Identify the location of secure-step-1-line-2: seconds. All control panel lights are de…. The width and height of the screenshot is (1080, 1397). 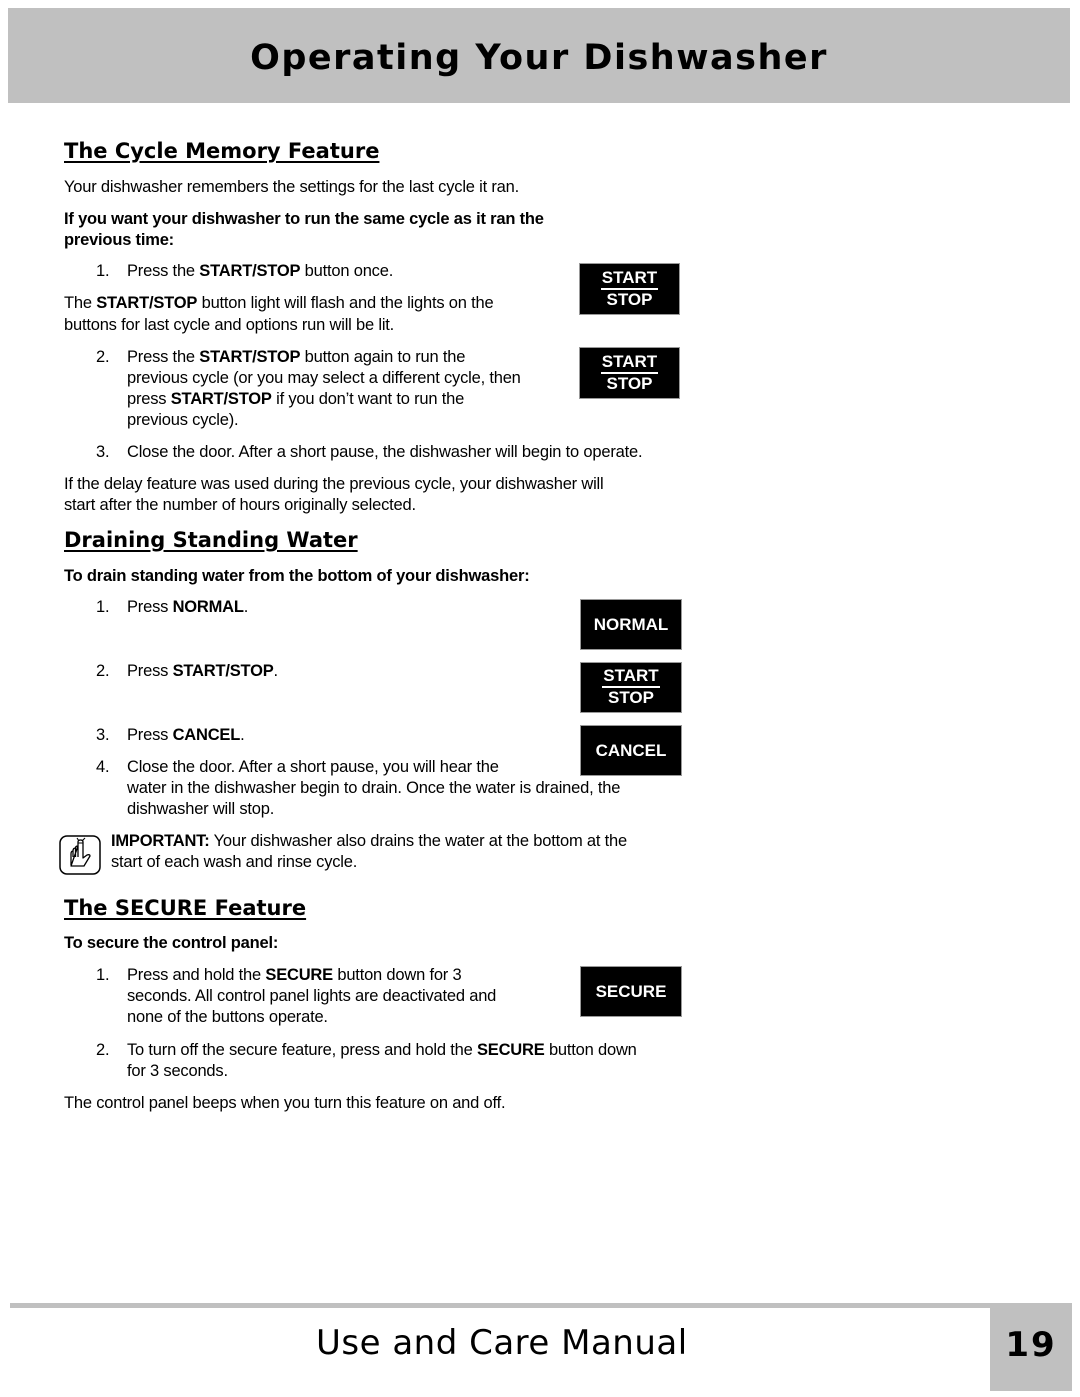
(312, 996).